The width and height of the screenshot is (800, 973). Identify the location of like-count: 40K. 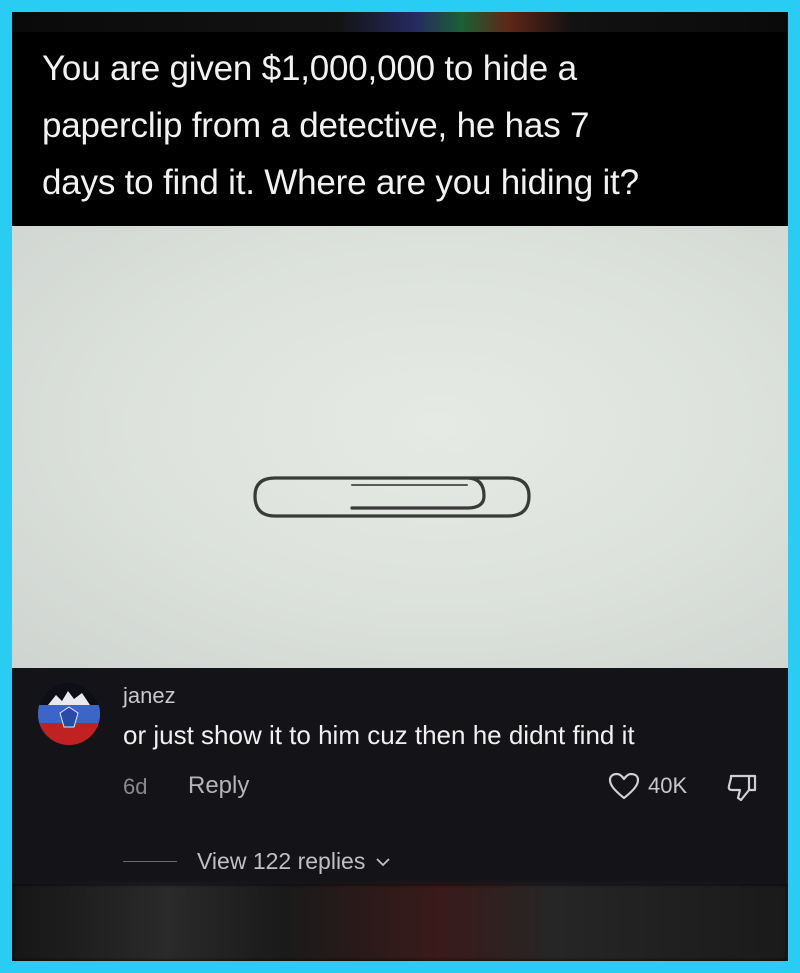
(668, 785).